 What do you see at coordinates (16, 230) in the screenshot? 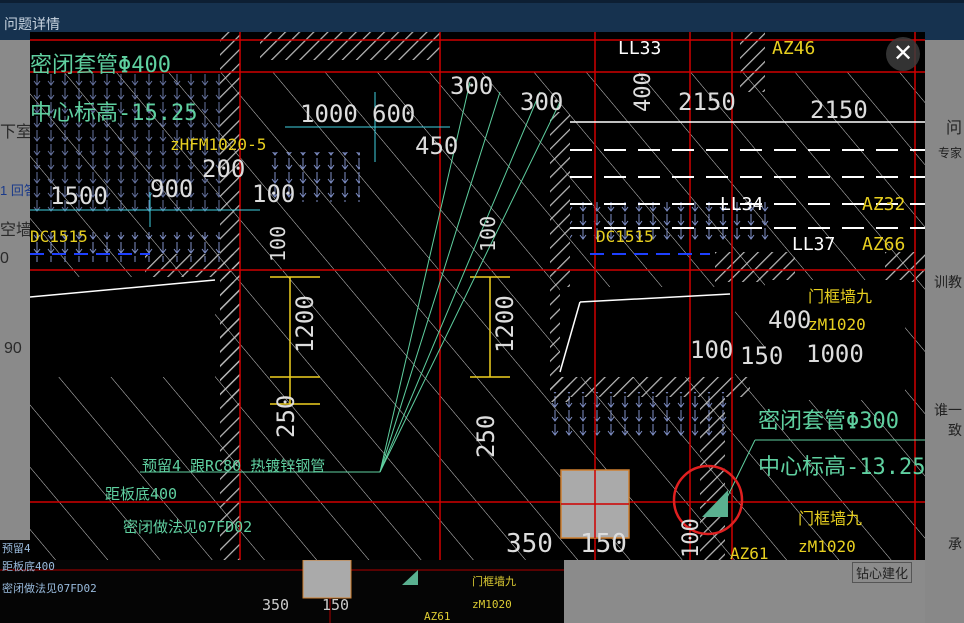
I see `bg-stub-3: 空墙` at bounding box center [16, 230].